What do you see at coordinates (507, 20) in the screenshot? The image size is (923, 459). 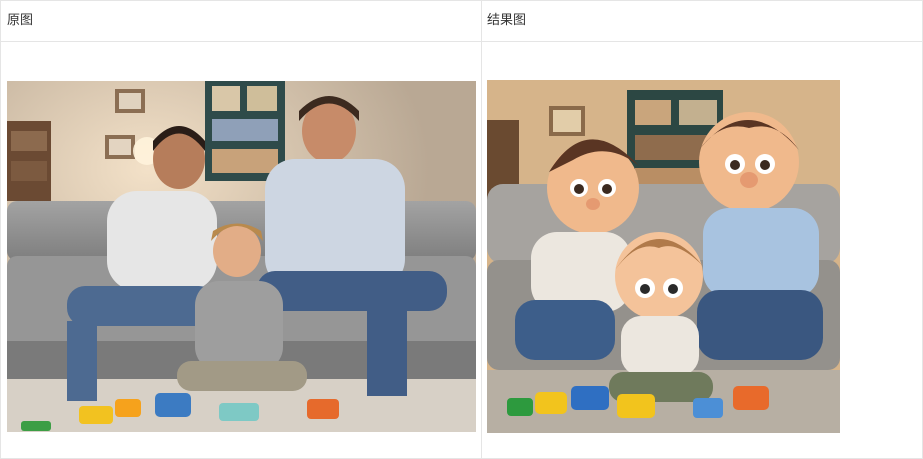 I see `result-column-header: 结果图` at bounding box center [507, 20].